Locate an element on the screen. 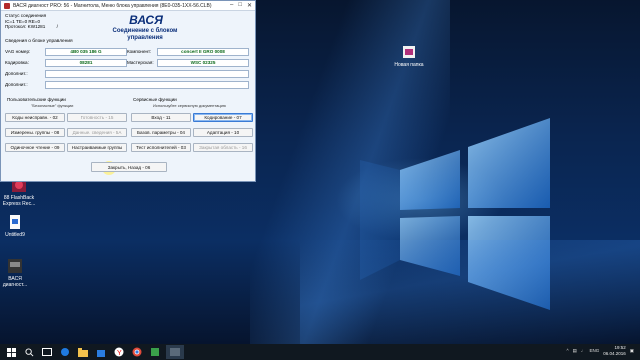 This screenshot has height=360, width=640. minimize-icon: – is located at coordinates (231, 5).